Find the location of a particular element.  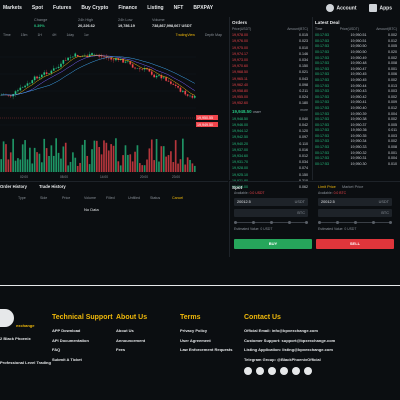

telegram-icon is located at coordinates (248, 371).